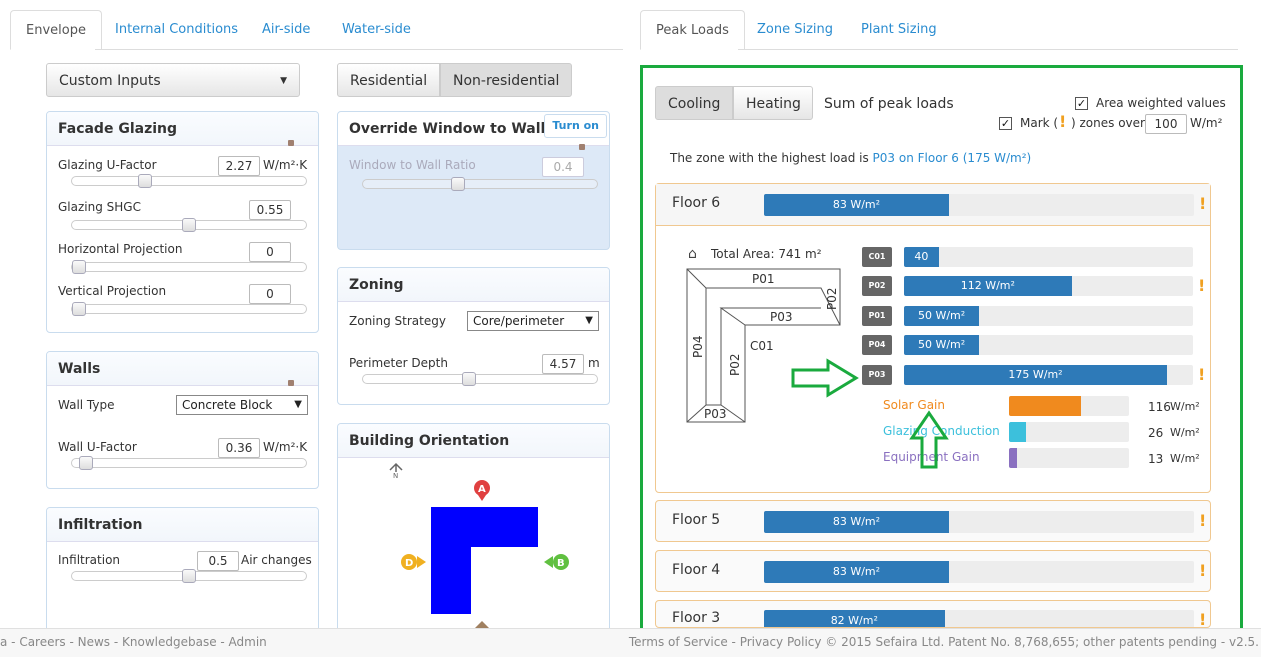  What do you see at coordinates (877, 286) in the screenshot?
I see `zone-code-badge: P02` at bounding box center [877, 286].